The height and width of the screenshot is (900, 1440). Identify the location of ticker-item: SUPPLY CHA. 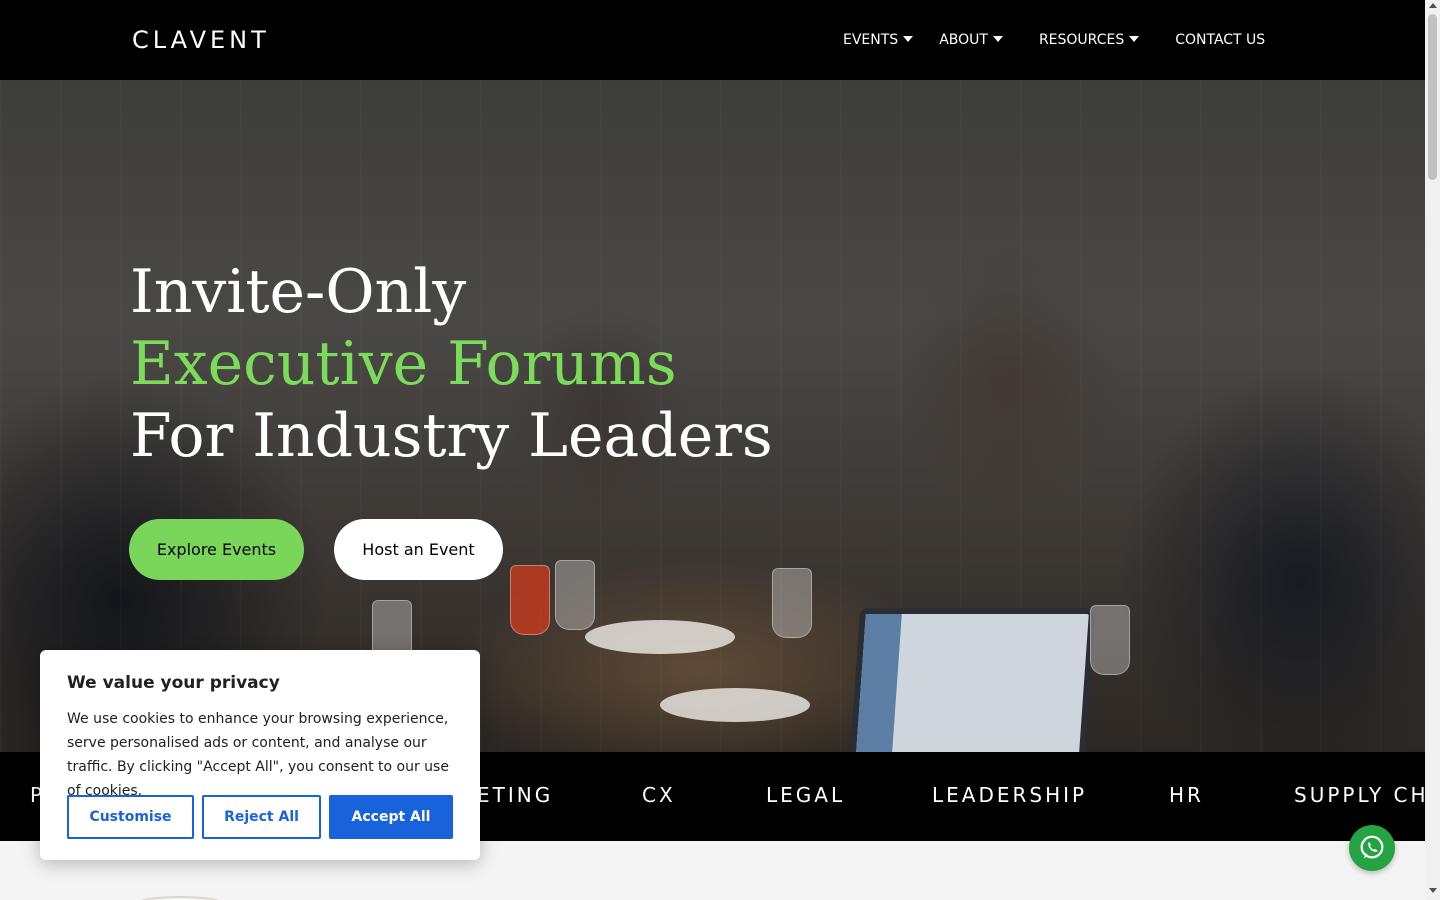
(1359, 795).